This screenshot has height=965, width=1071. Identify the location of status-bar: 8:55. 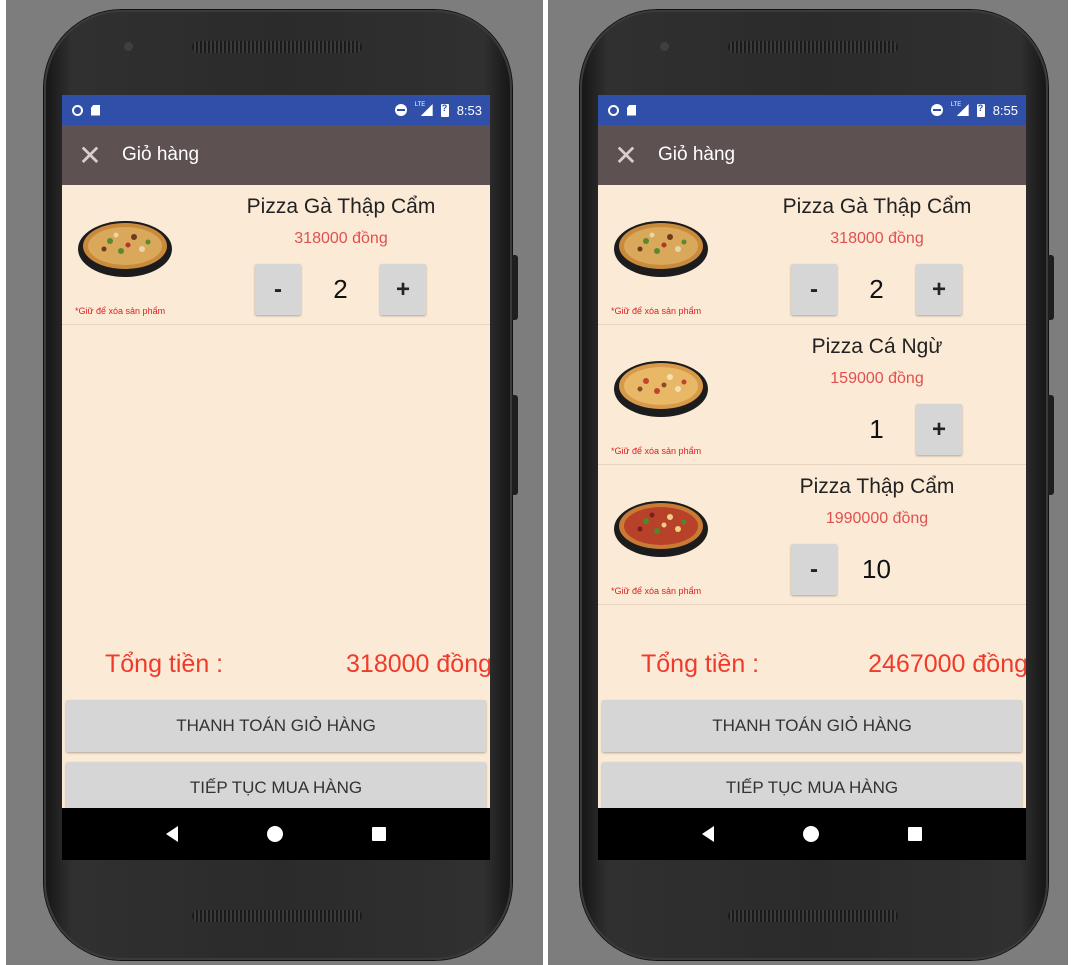
(812, 110).